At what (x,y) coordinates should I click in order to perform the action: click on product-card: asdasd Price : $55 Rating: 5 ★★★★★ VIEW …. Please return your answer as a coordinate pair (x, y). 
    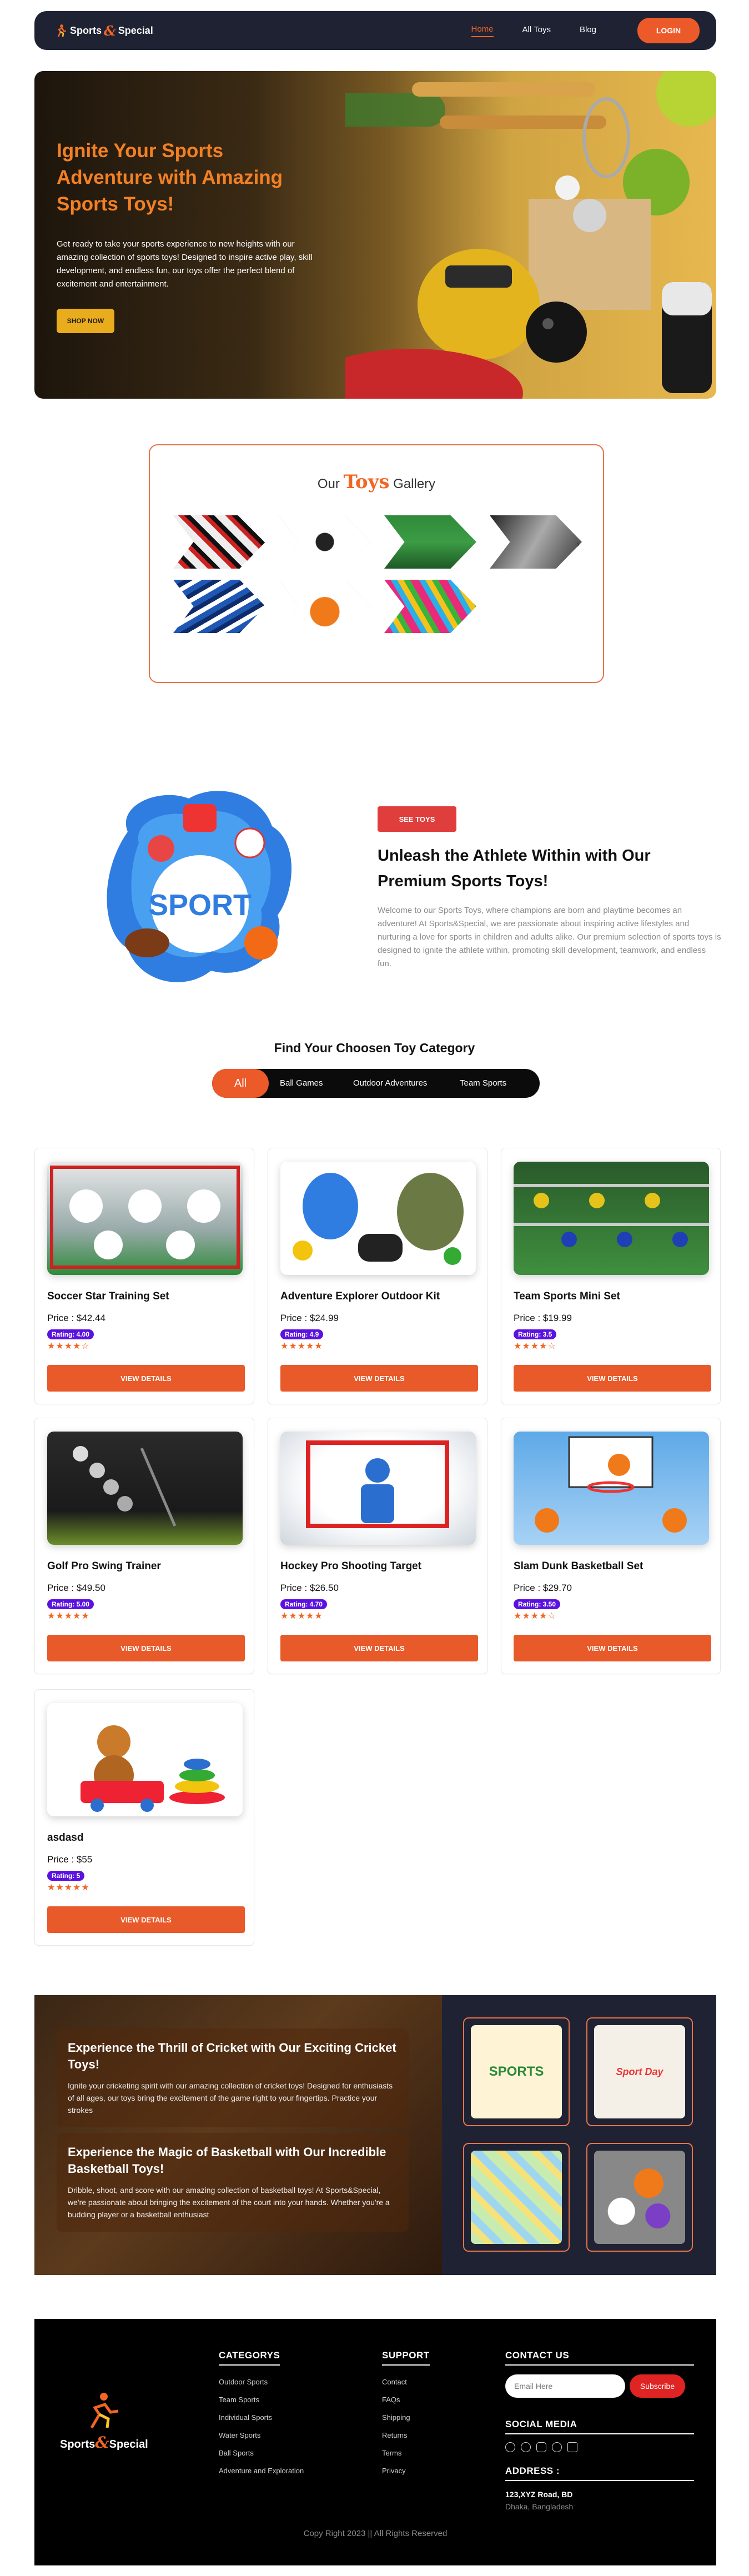
    Looking at the image, I should click on (144, 1817).